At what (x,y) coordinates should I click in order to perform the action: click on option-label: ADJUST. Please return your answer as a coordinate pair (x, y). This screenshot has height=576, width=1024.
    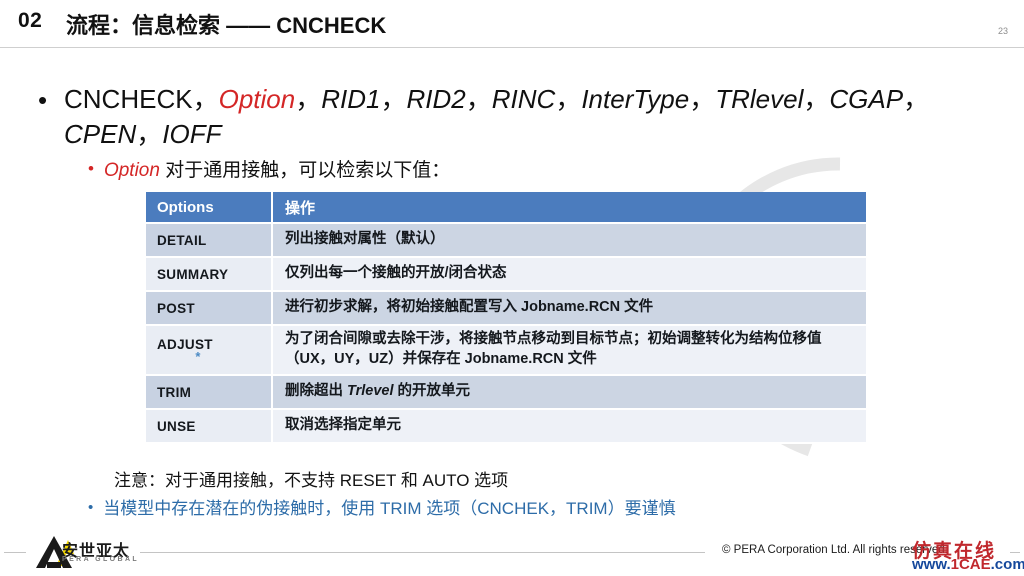
    Looking at the image, I should click on (185, 344).